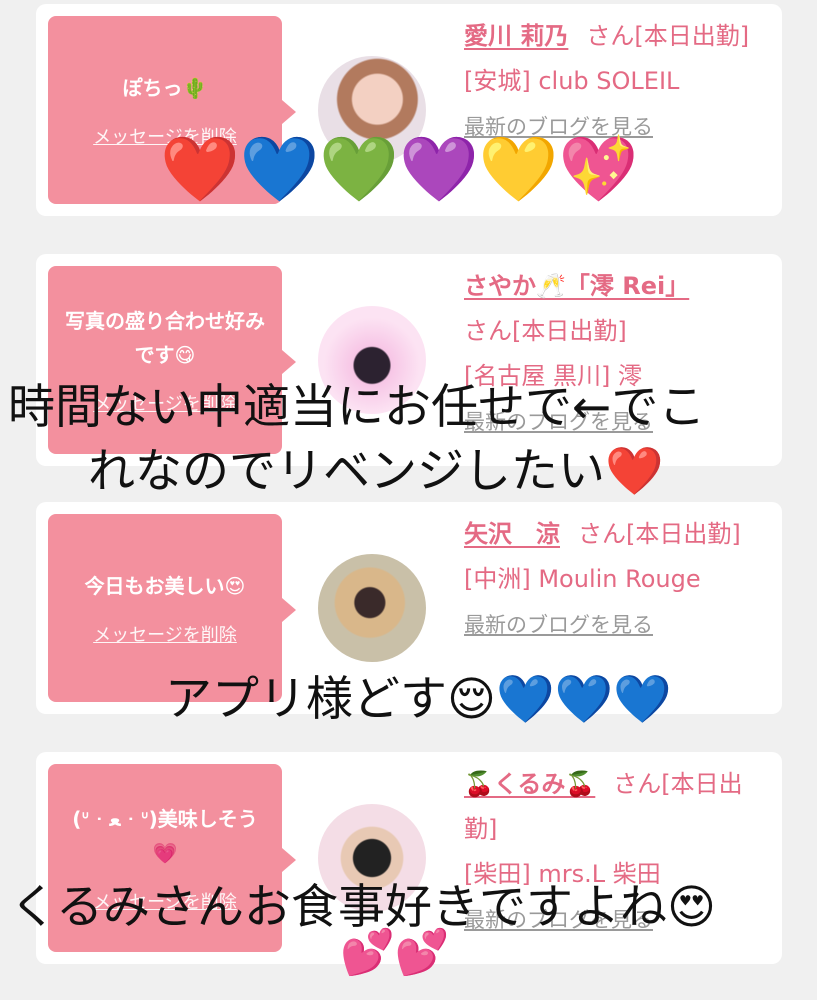  Describe the element at coordinates (576, 286) in the screenshot. I see `cast-name-link: さやか🥂「澪 Rei」` at that location.